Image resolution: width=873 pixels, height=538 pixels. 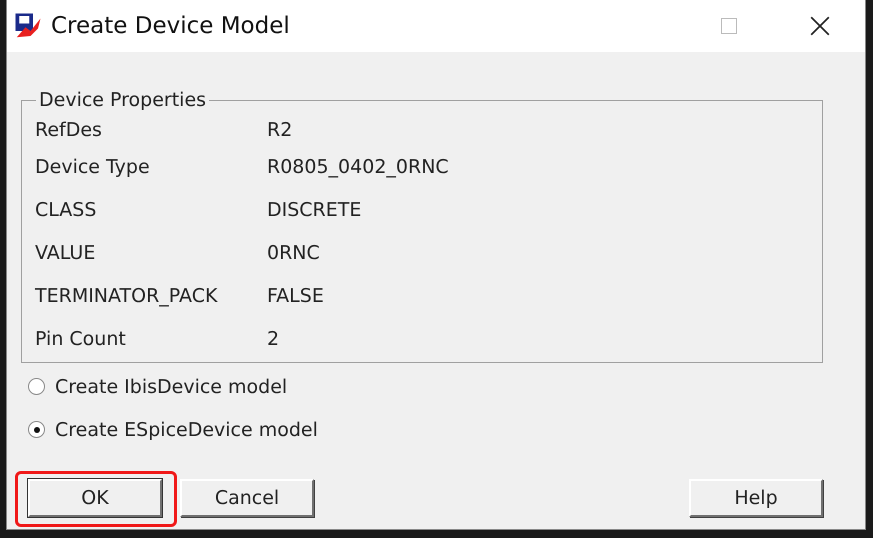 What do you see at coordinates (123, 100) in the screenshot?
I see `group-title: Device Properties` at bounding box center [123, 100].